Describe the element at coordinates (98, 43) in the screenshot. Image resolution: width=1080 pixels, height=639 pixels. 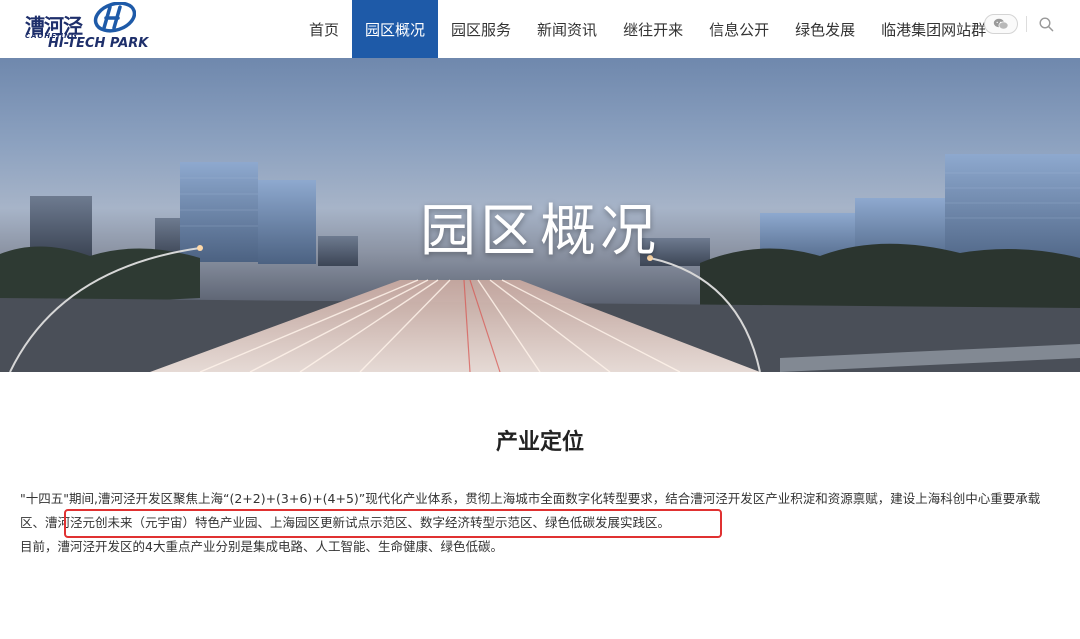
I see `logo-english-text: HI-TECH PARK` at that location.